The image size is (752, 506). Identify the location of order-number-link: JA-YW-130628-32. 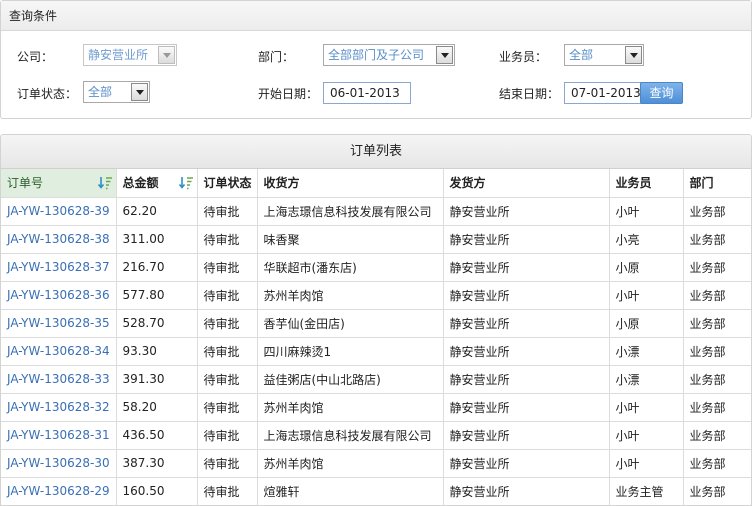
(59, 407).